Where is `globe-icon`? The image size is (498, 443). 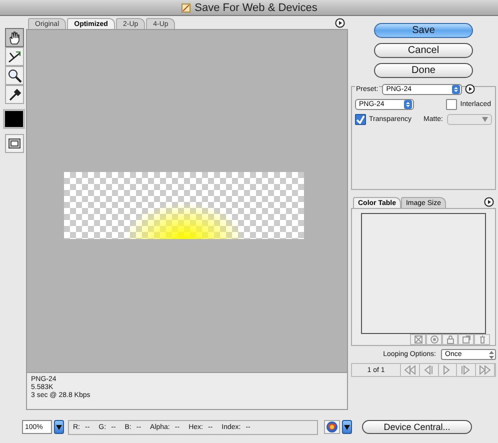 globe-icon is located at coordinates (332, 427).